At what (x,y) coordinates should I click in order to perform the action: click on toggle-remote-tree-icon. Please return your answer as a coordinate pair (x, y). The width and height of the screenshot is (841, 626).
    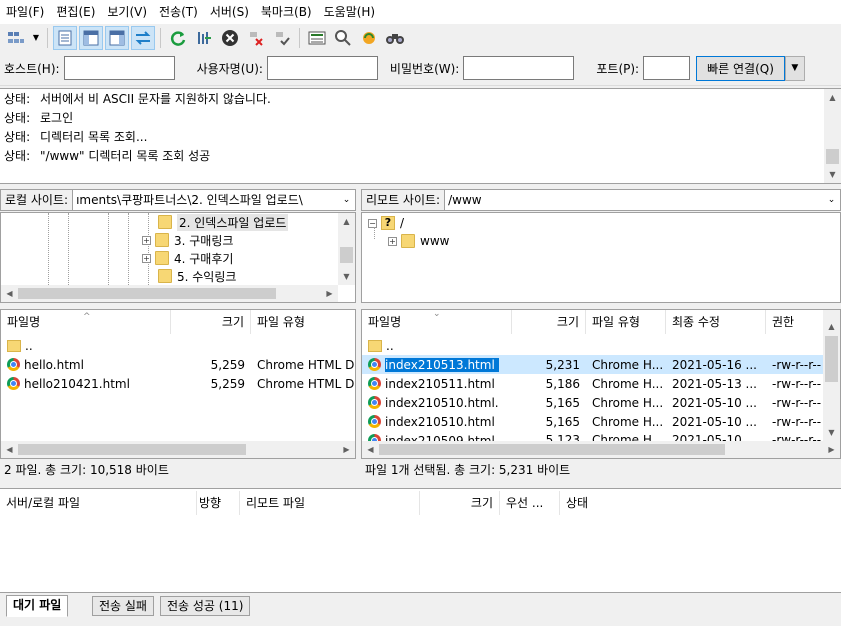
    Looking at the image, I should click on (117, 37).